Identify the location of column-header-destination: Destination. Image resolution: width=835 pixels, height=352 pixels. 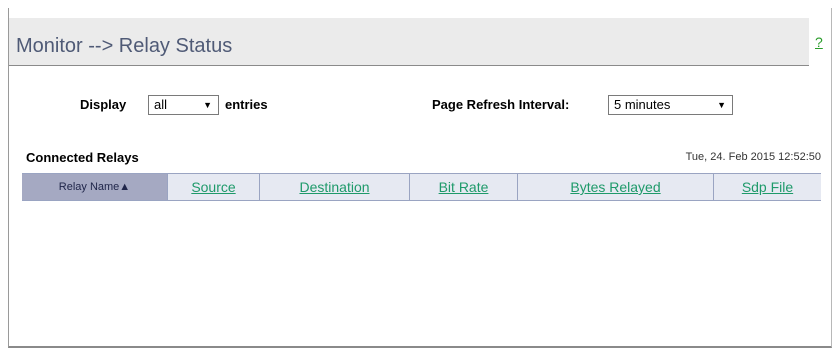
(335, 187).